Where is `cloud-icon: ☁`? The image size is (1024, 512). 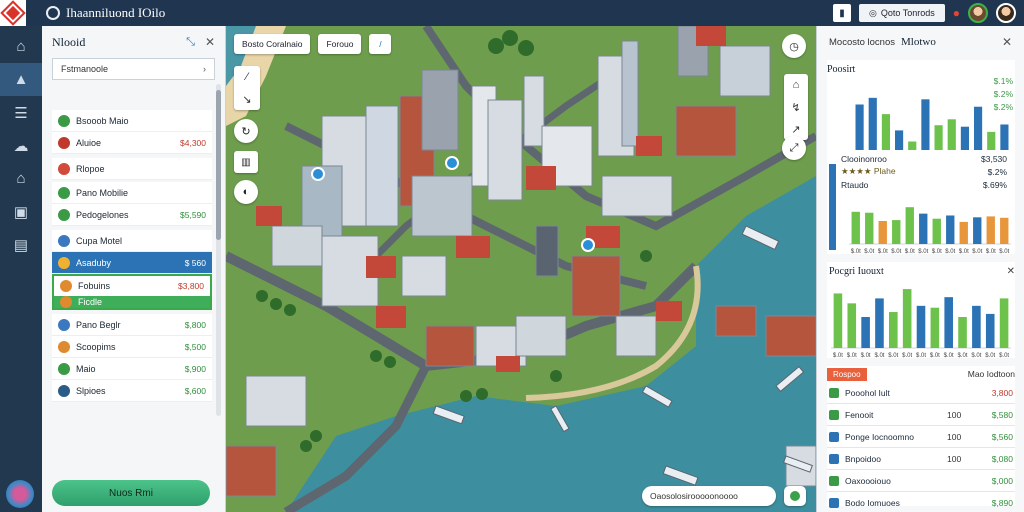
cloud-icon: ☁ is located at coordinates (21, 145).